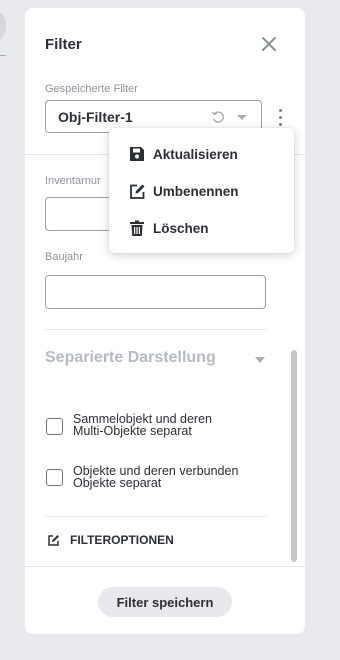 This screenshot has width=340, height=660. What do you see at coordinates (218, 117) in the screenshot?
I see `reset-icon` at bounding box center [218, 117].